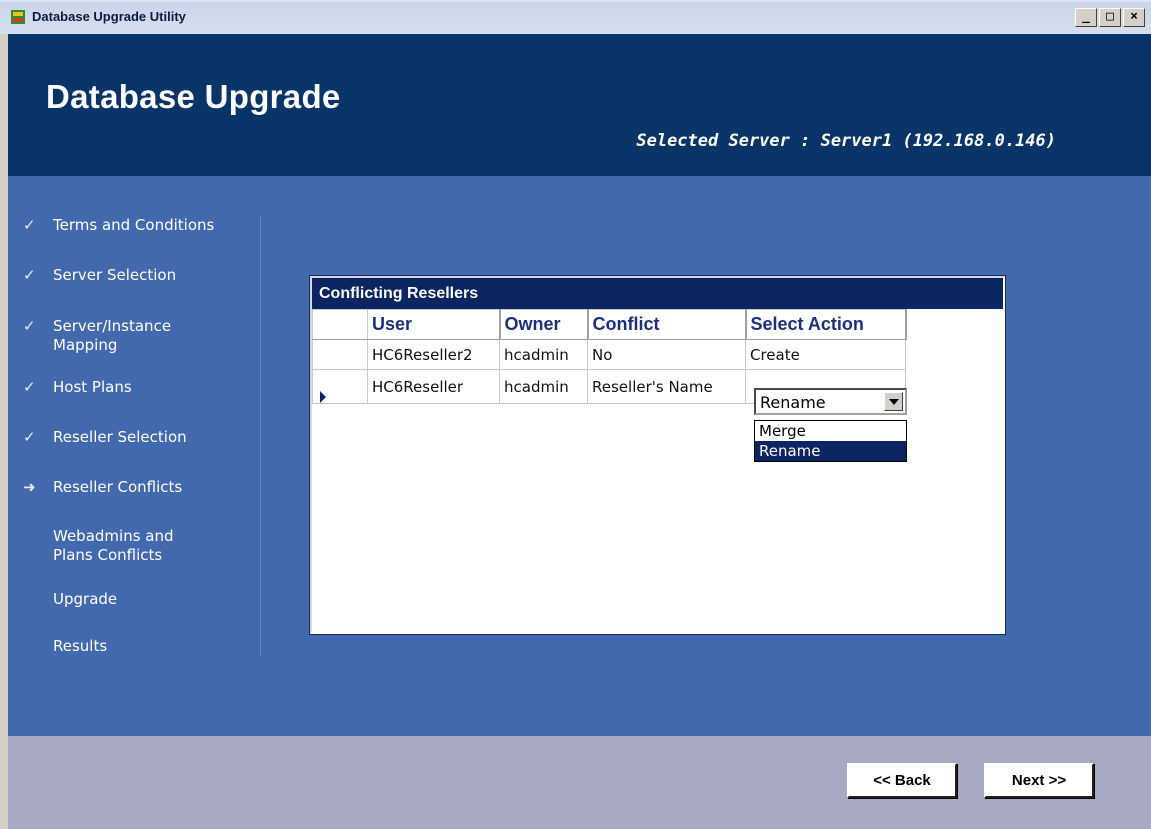 This screenshot has height=829, width=1151. Describe the element at coordinates (323, 397) in the screenshot. I see `current-row-indicator-icon` at that location.